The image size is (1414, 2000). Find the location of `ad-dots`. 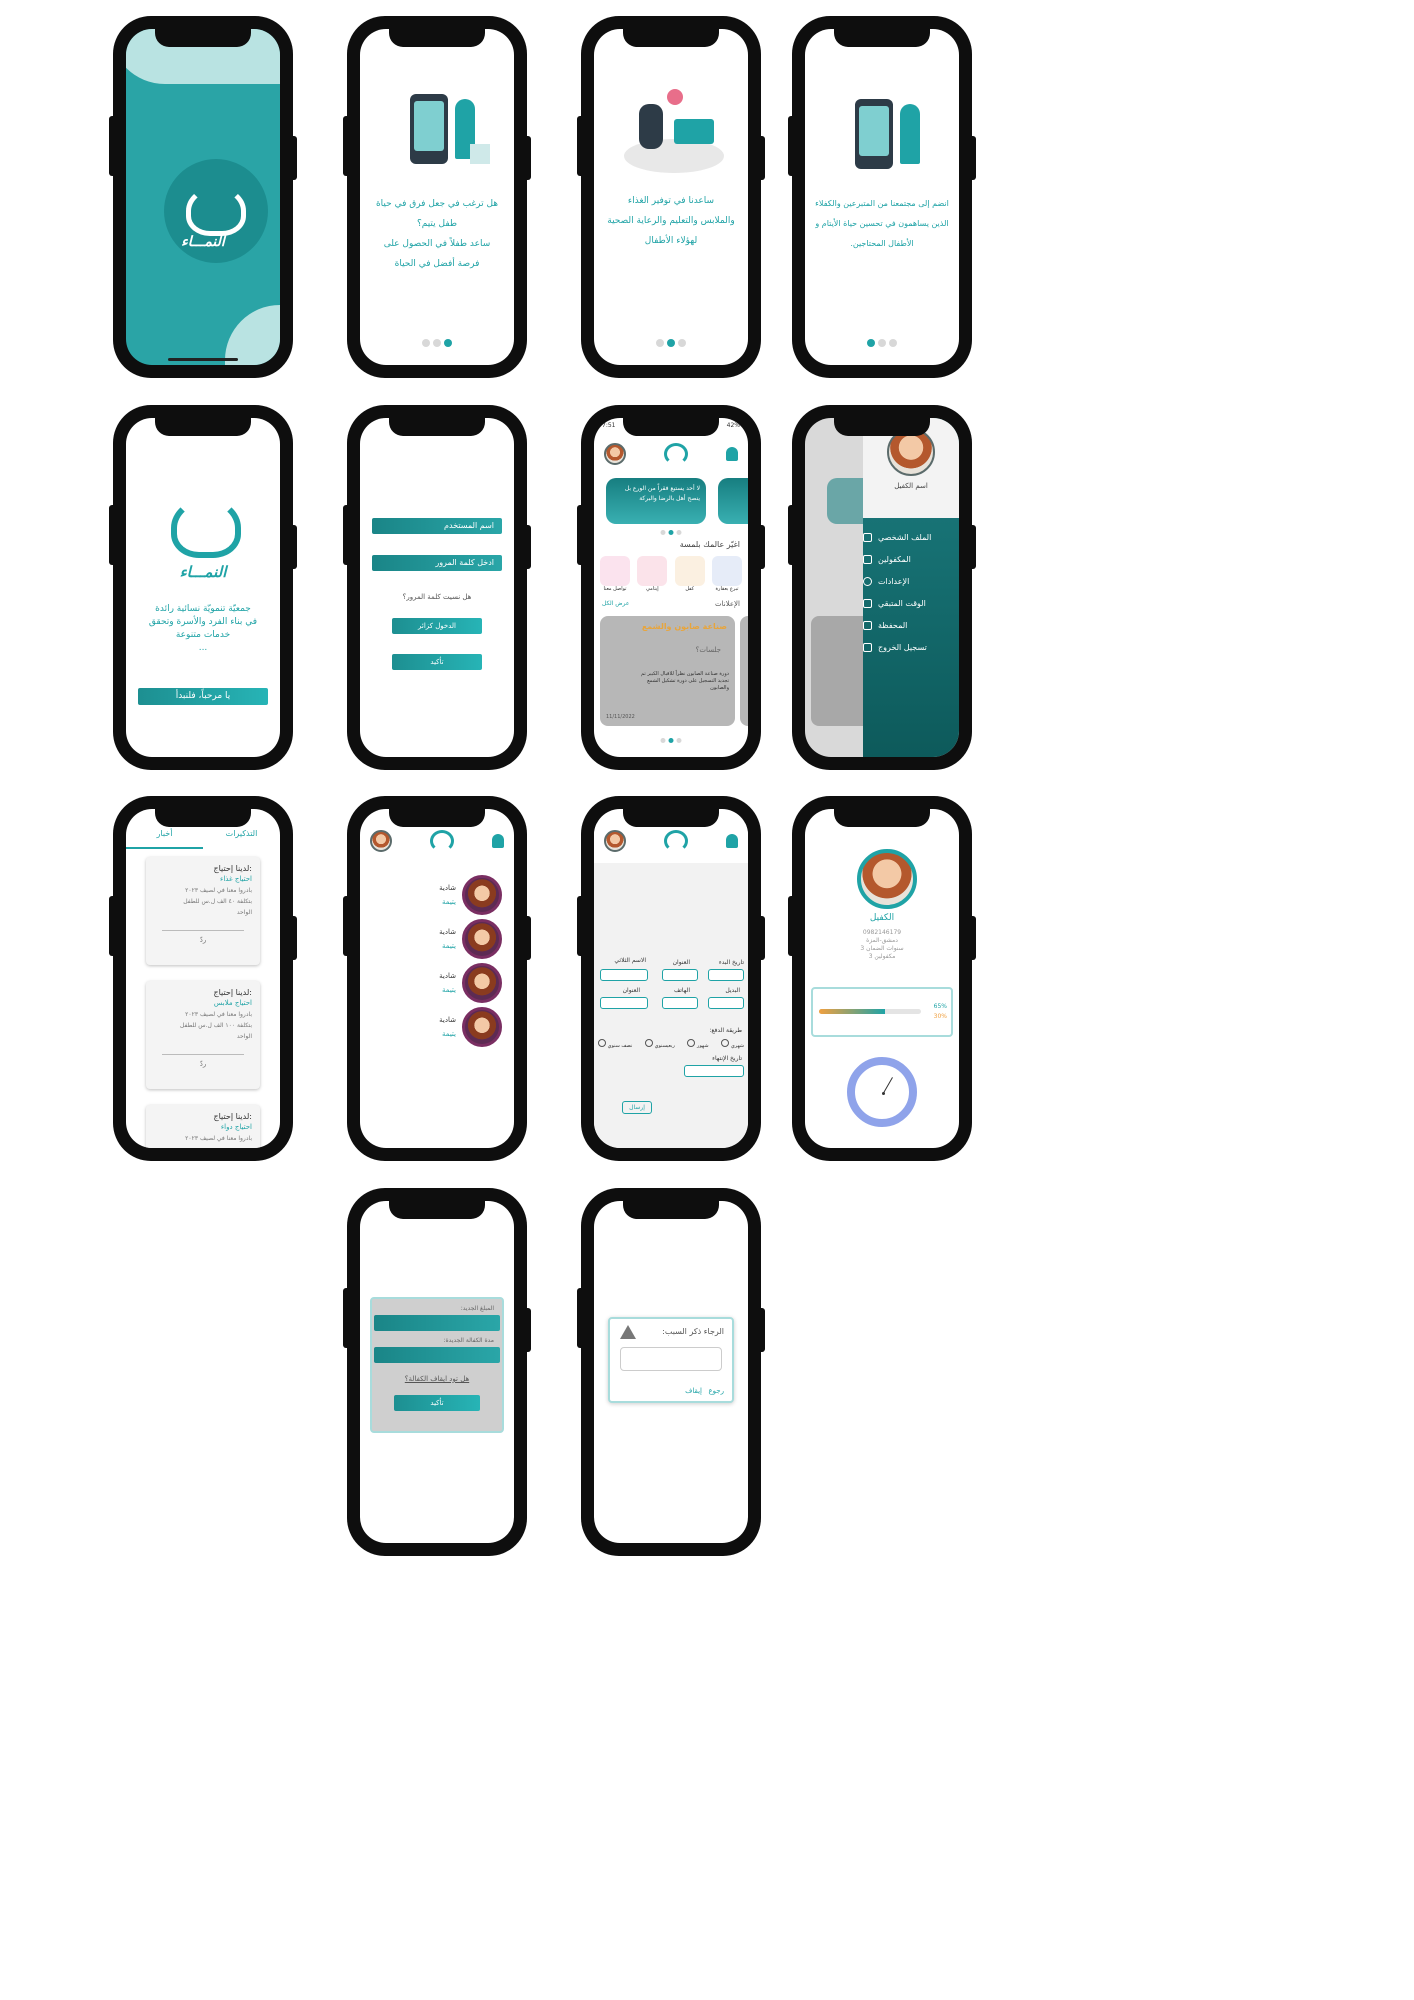

ad-dots is located at coordinates (671, 740).